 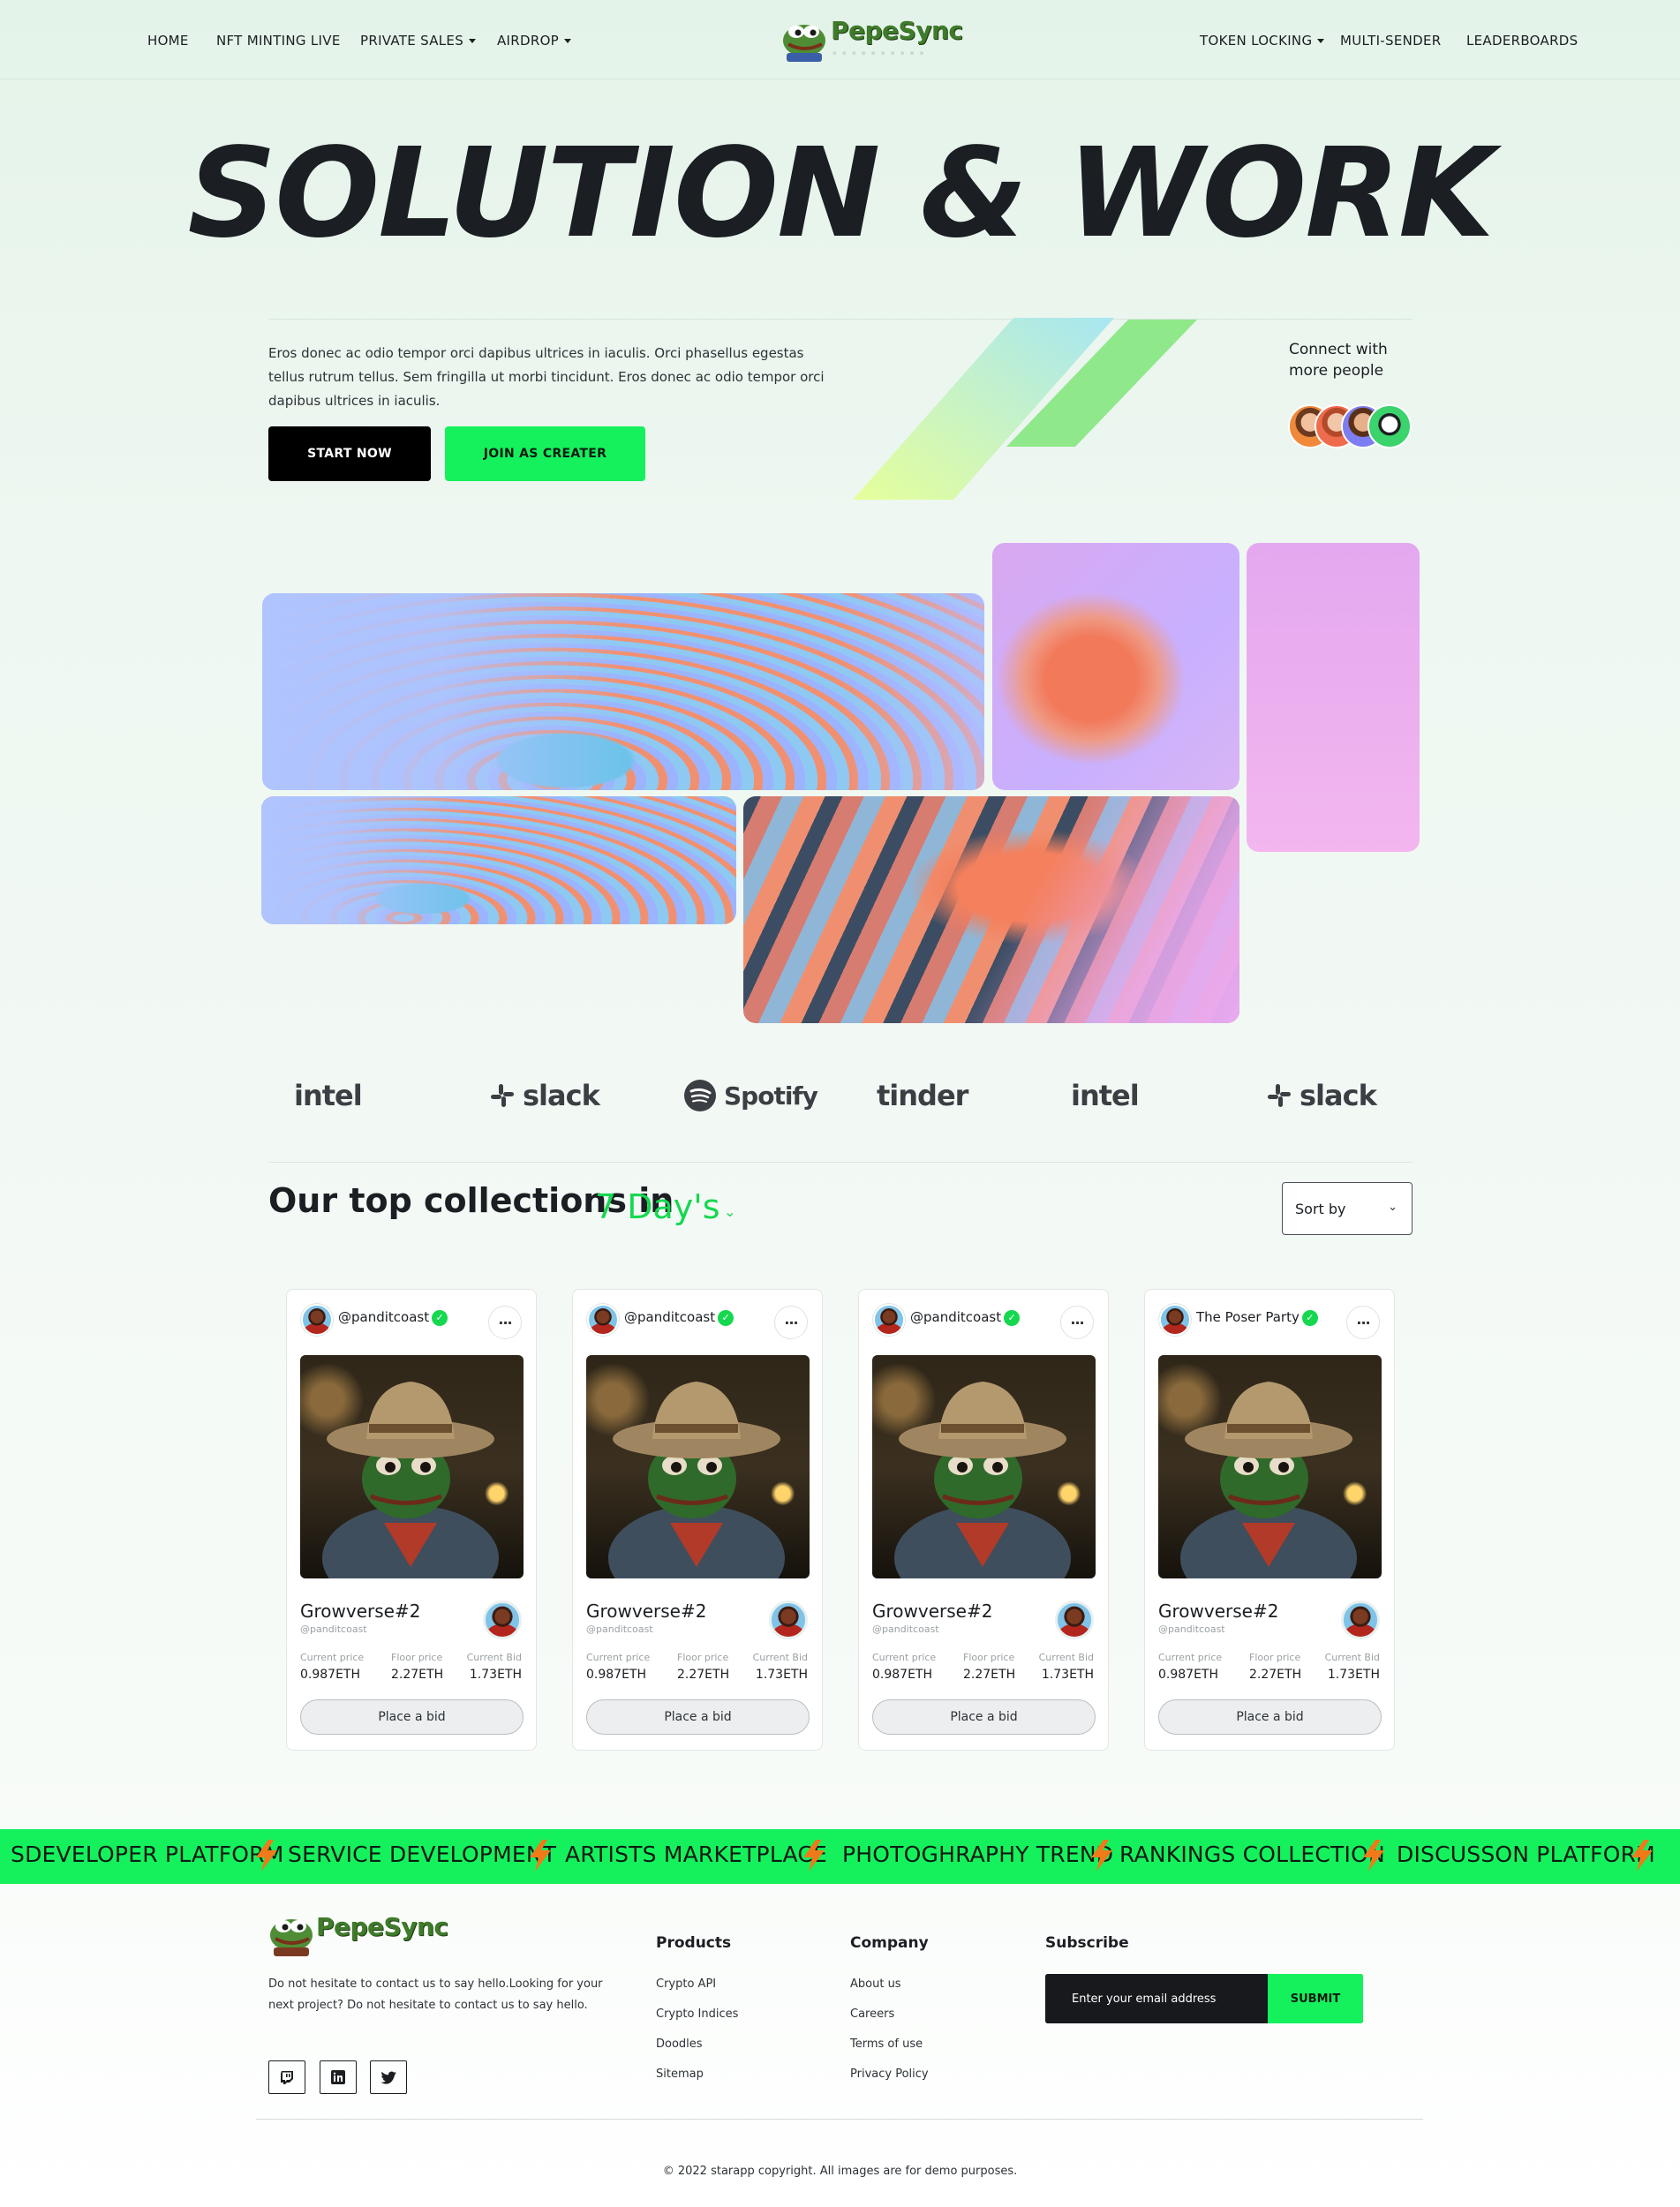 I want to click on brand-logo-intel: intel, so click(x=328, y=1095).